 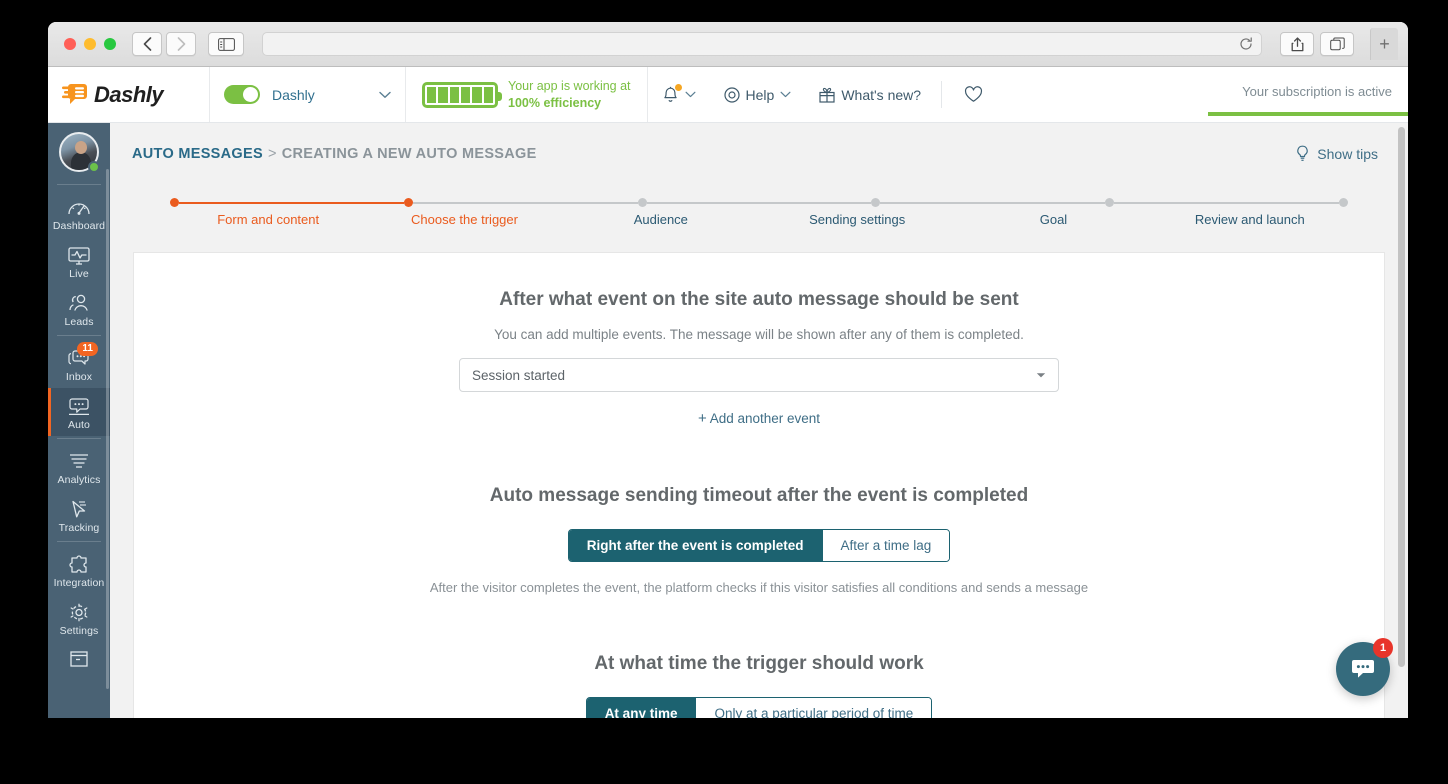 I want to click on favorites-button, so click(x=973, y=94).